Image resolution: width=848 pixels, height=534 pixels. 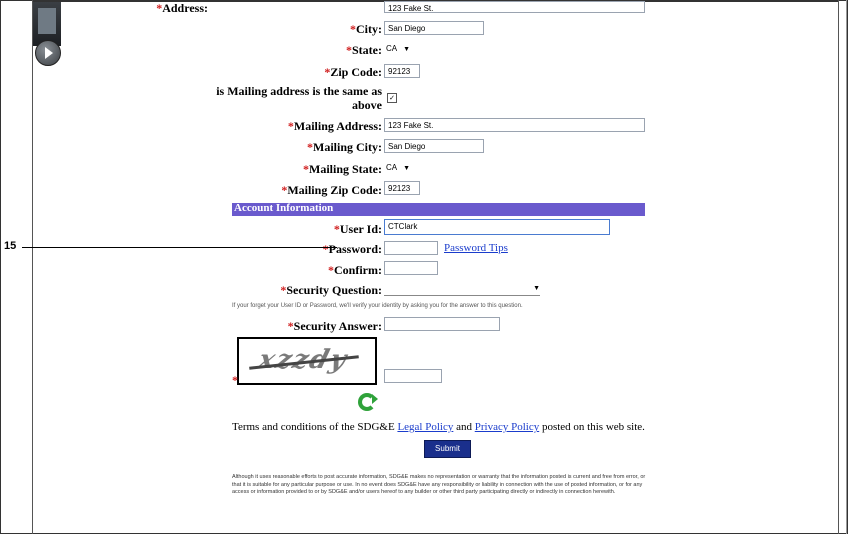 What do you see at coordinates (411, 248) in the screenshot?
I see `password-field` at bounding box center [411, 248].